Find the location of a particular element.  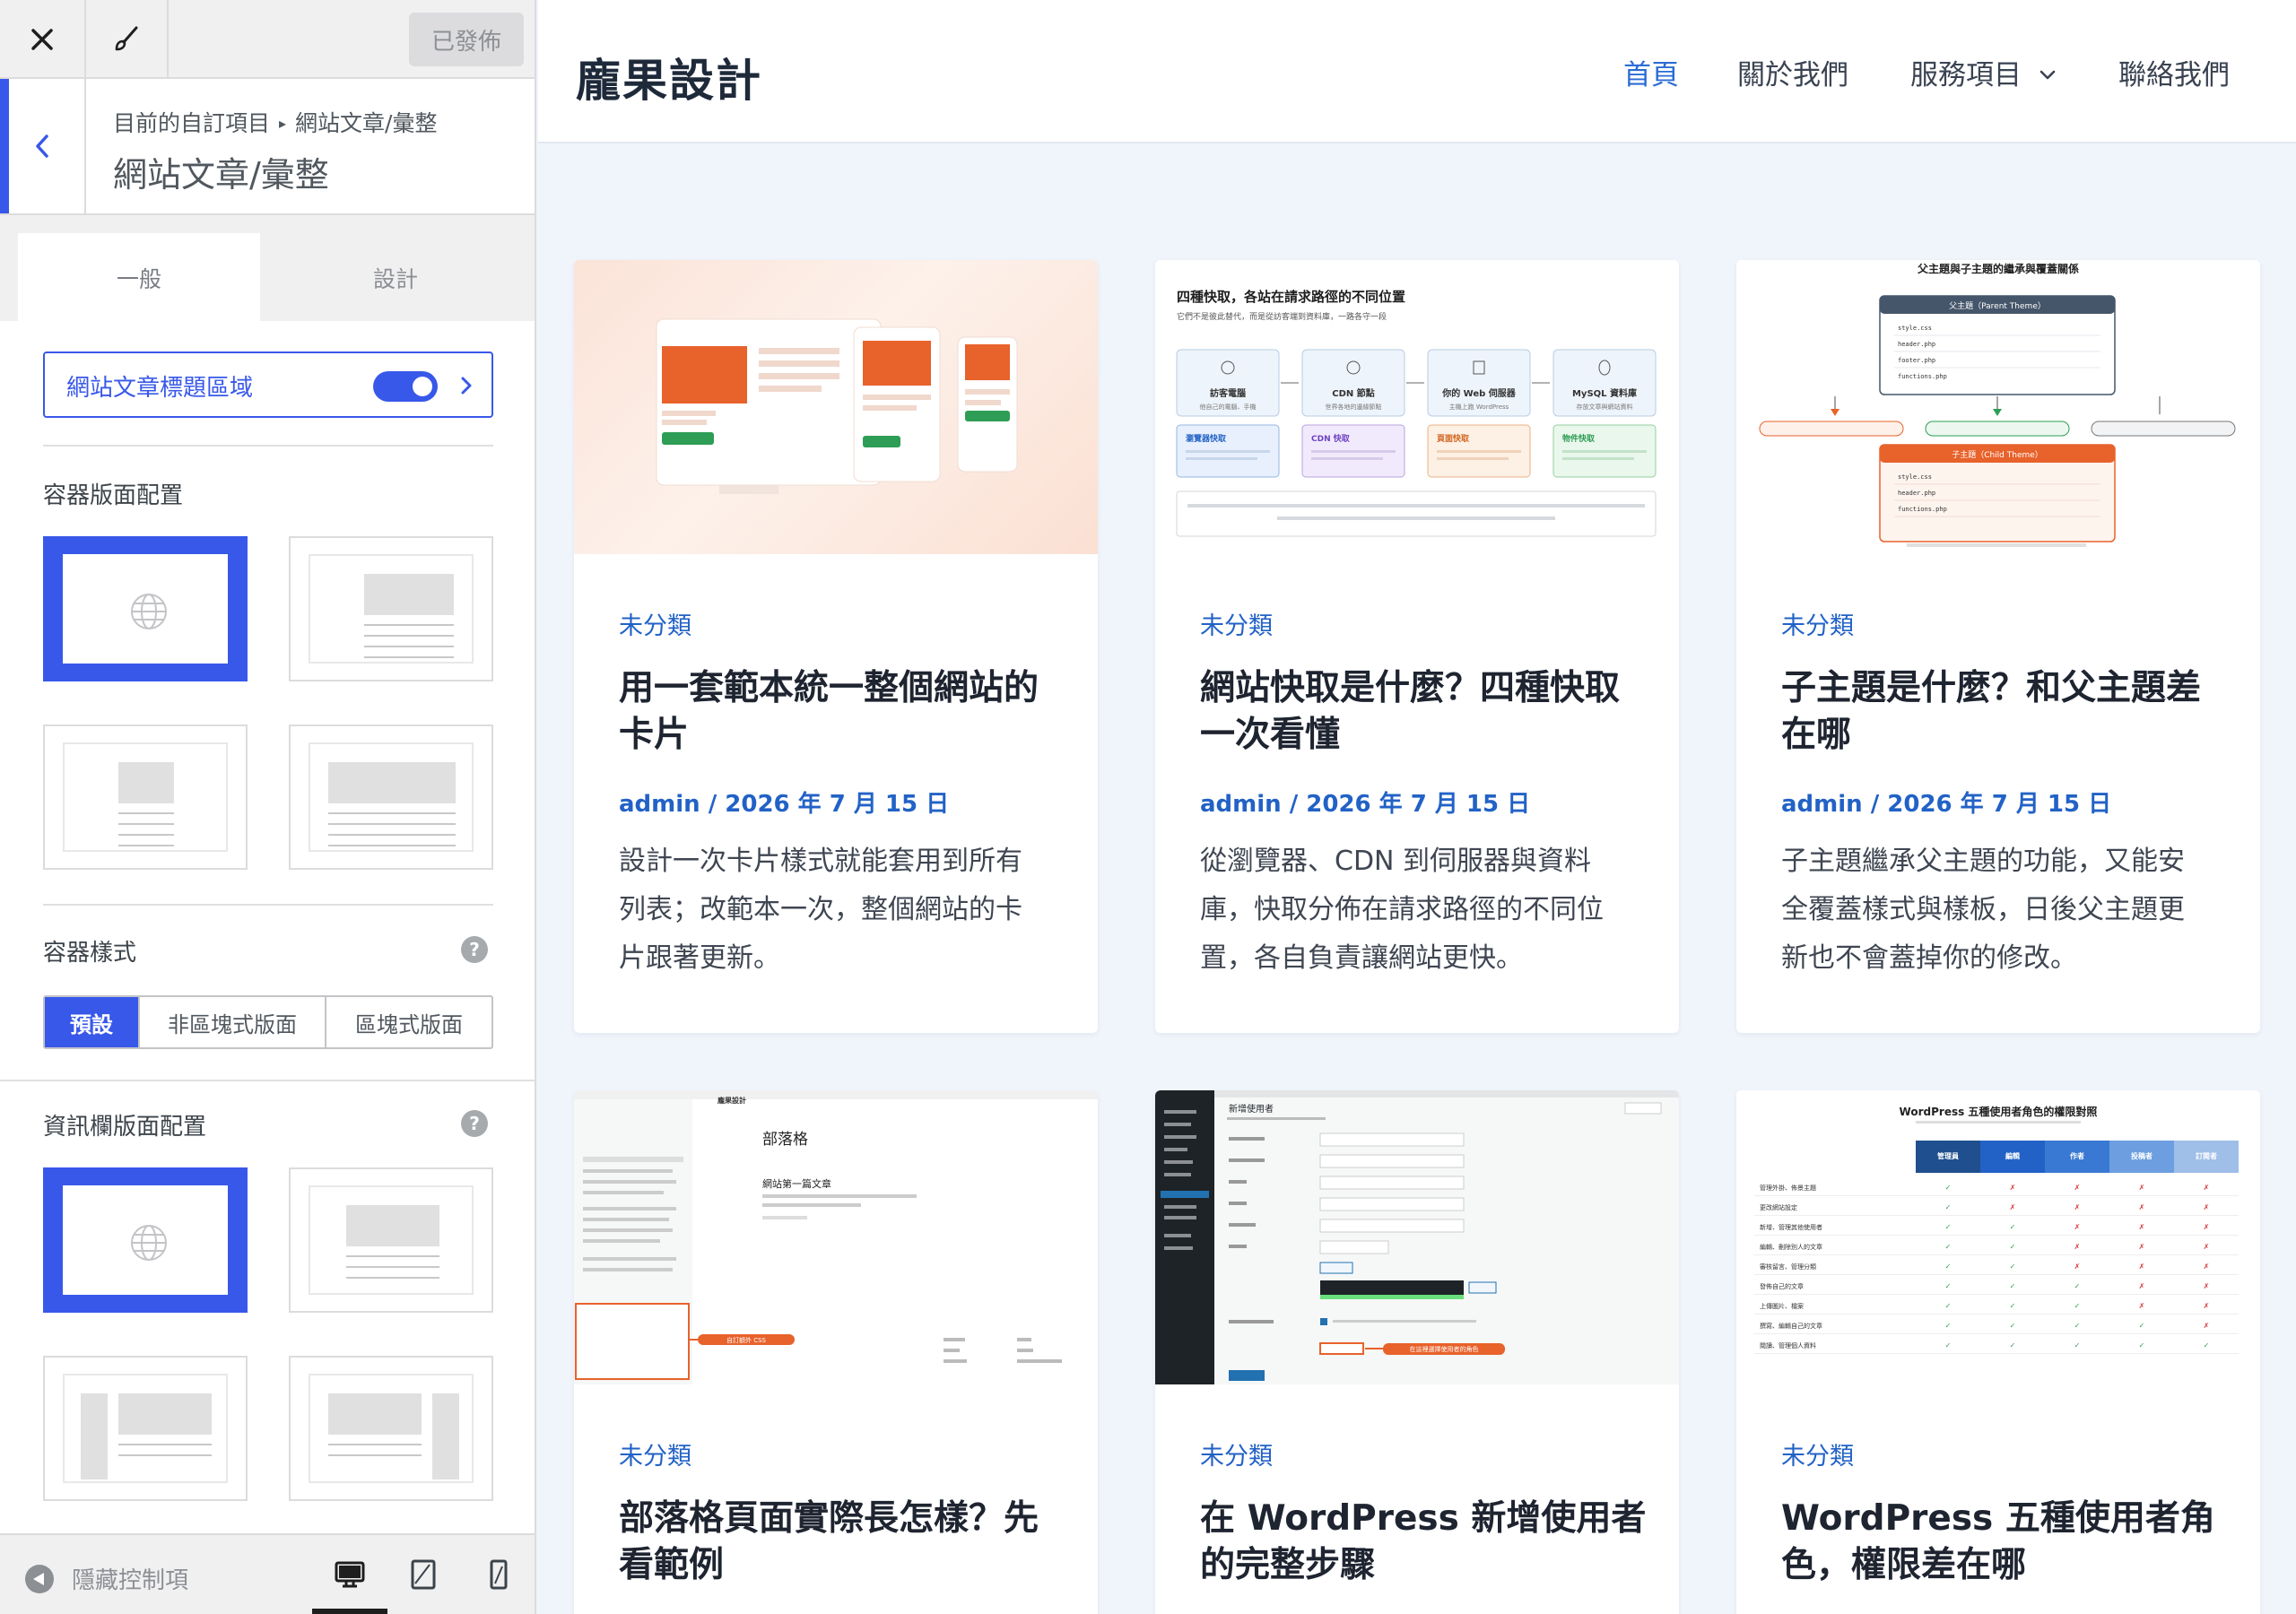

svg-text: 頁面快取 is located at coordinates (1453, 438).